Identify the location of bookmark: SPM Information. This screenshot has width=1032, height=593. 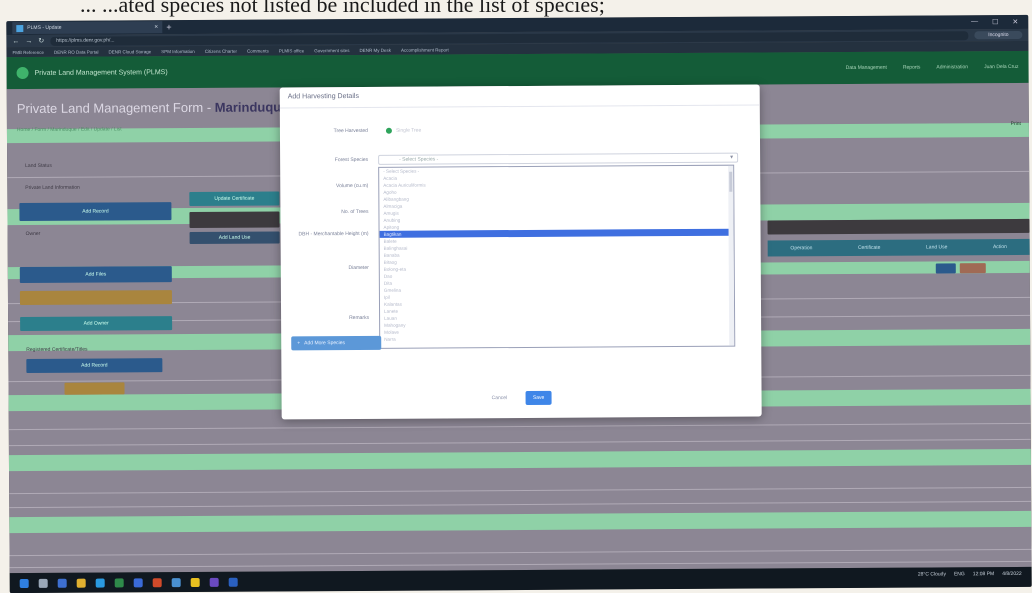
(178, 50).